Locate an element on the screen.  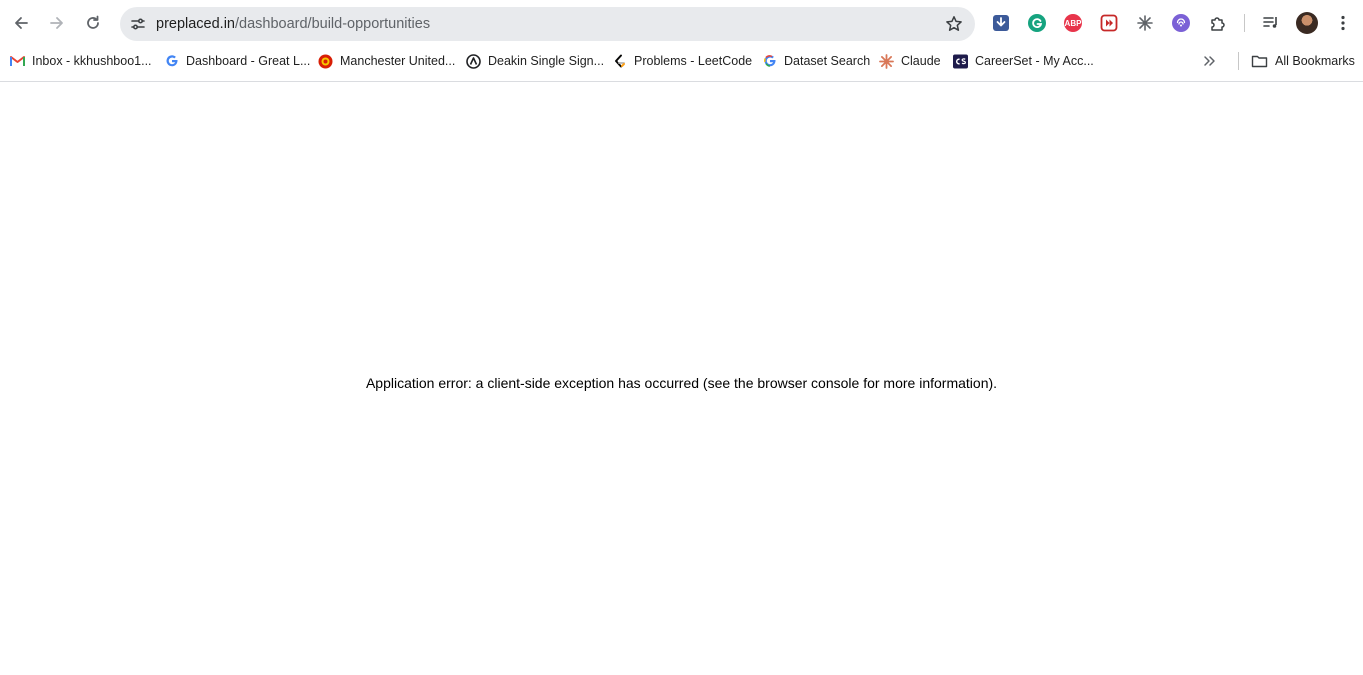
profile-avatar is located at coordinates (1307, 23).